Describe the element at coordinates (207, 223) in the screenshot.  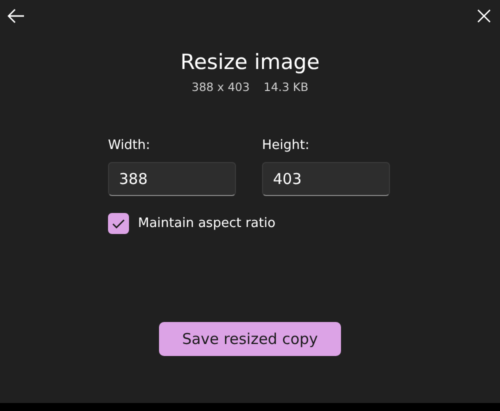
I see `checkbox-label: Maintain aspect ratio` at that location.